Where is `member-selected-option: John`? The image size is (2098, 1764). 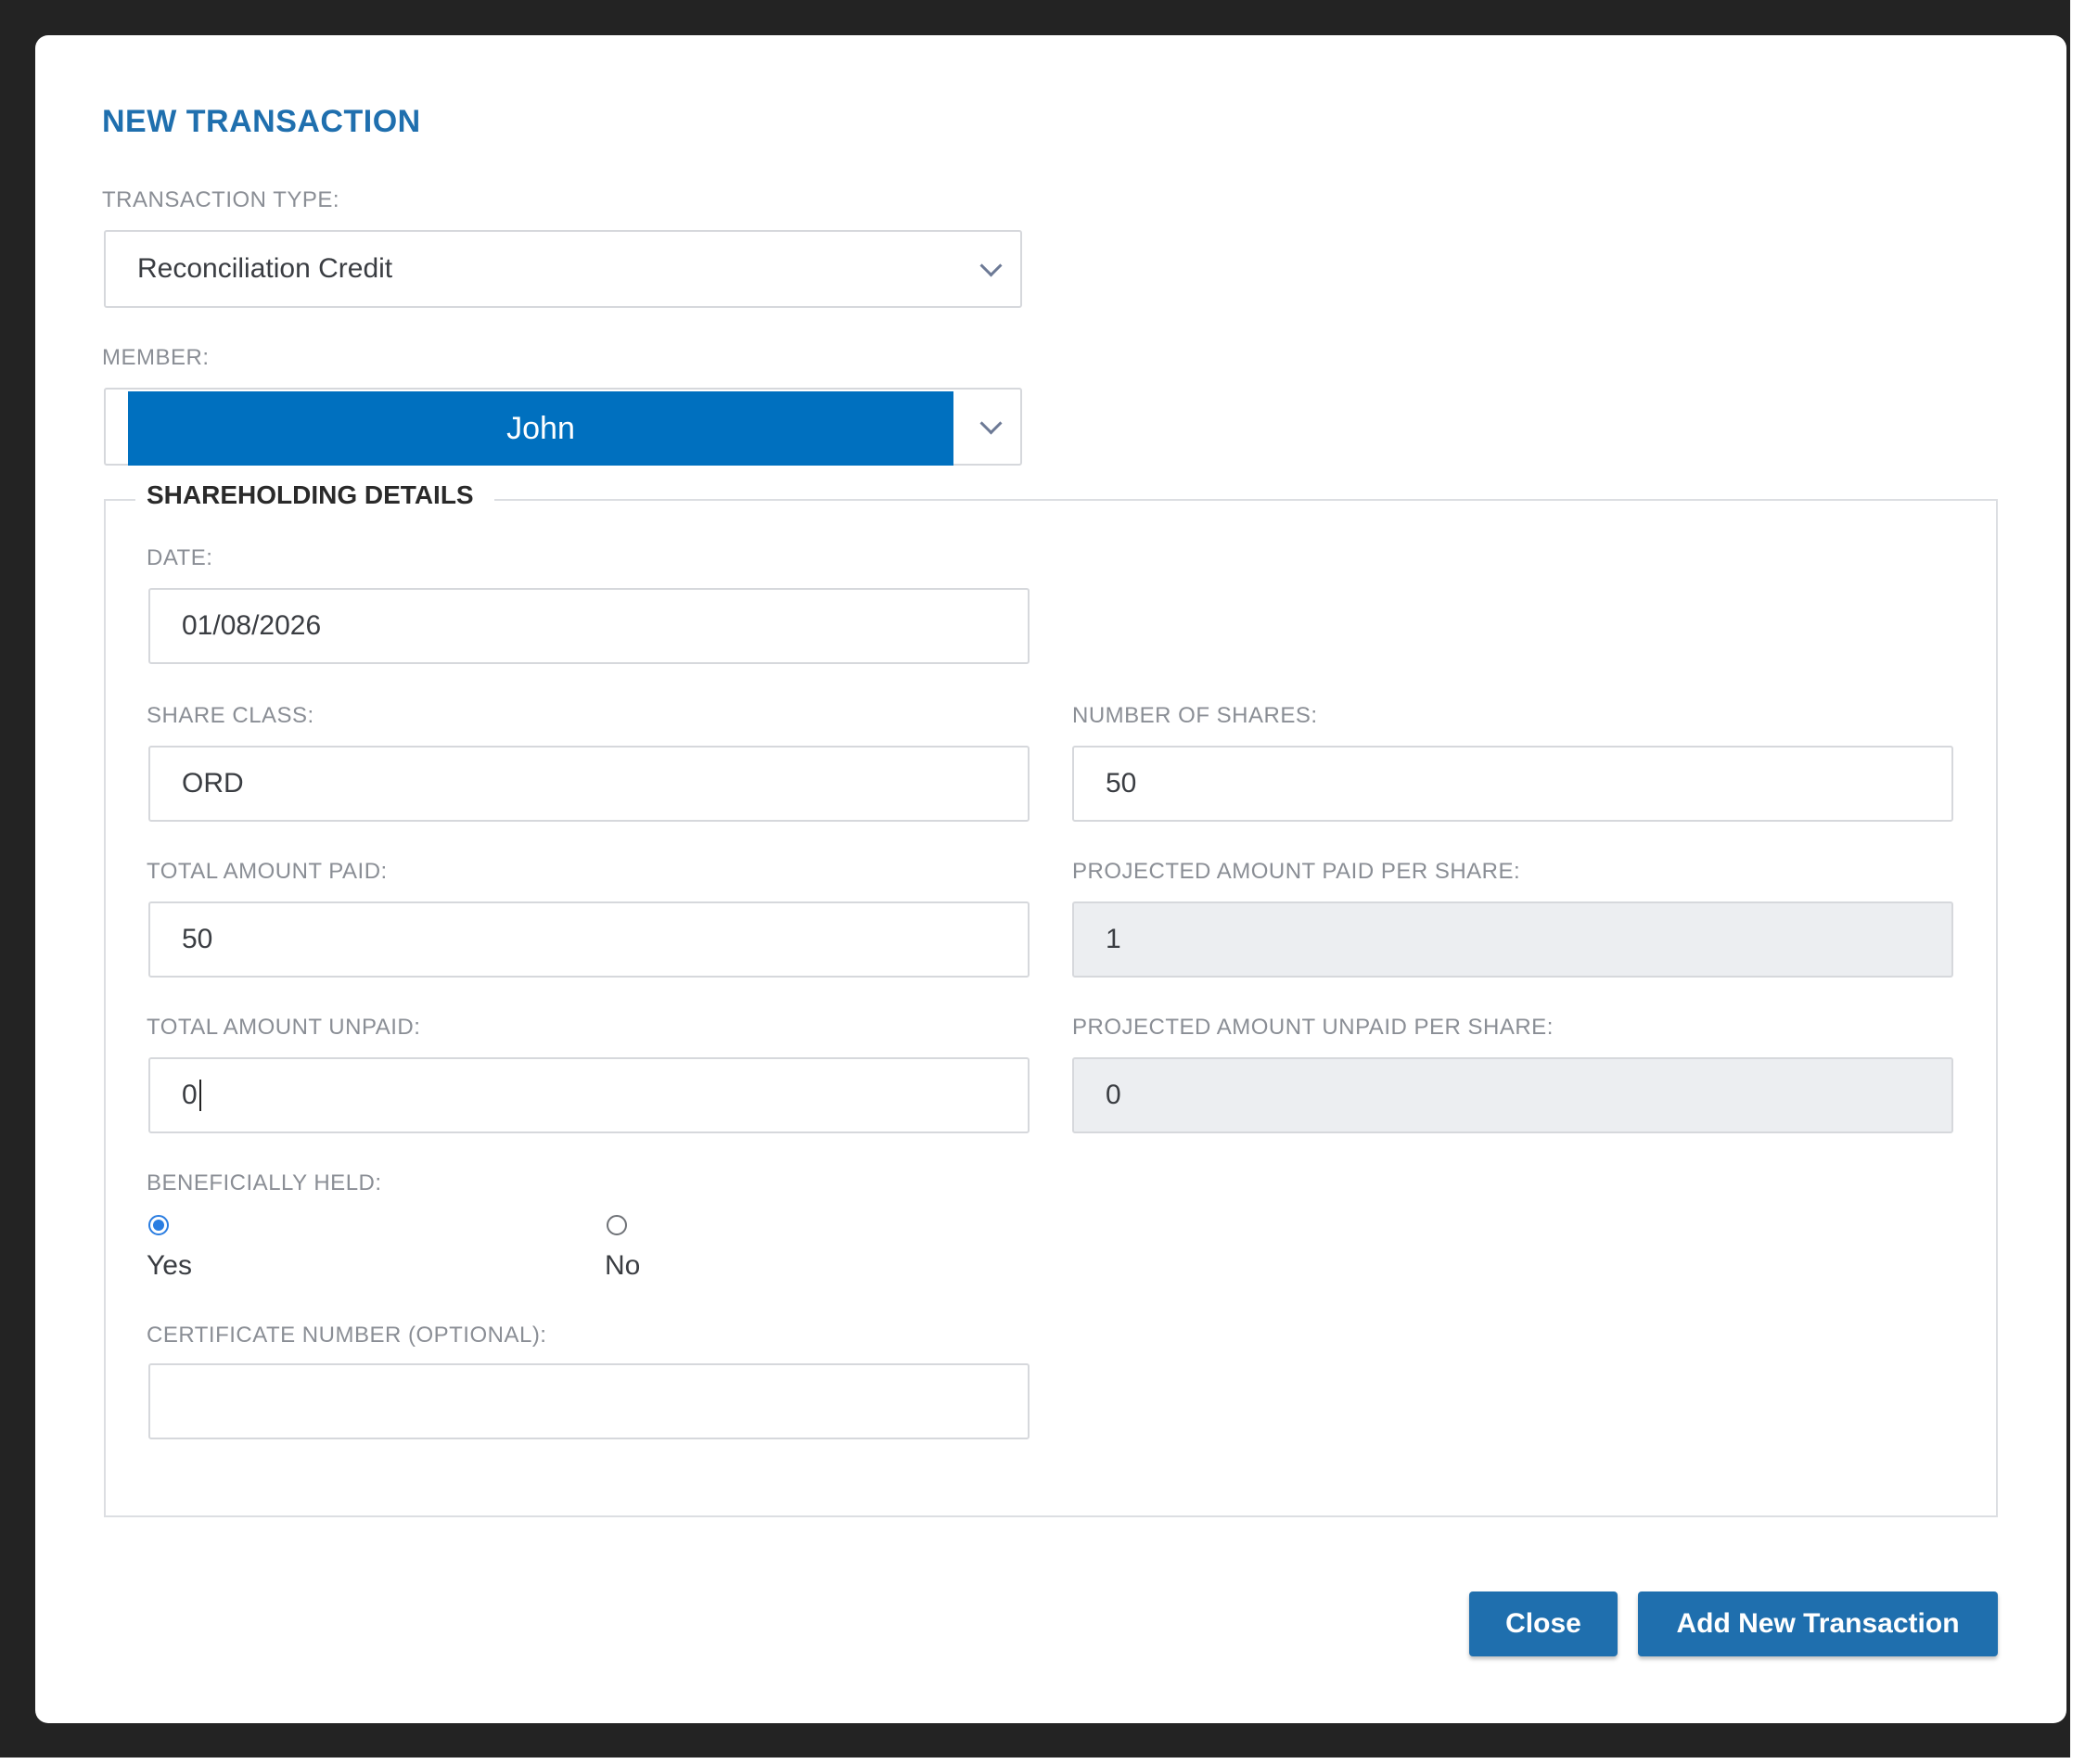 member-selected-option: John is located at coordinates (541, 428).